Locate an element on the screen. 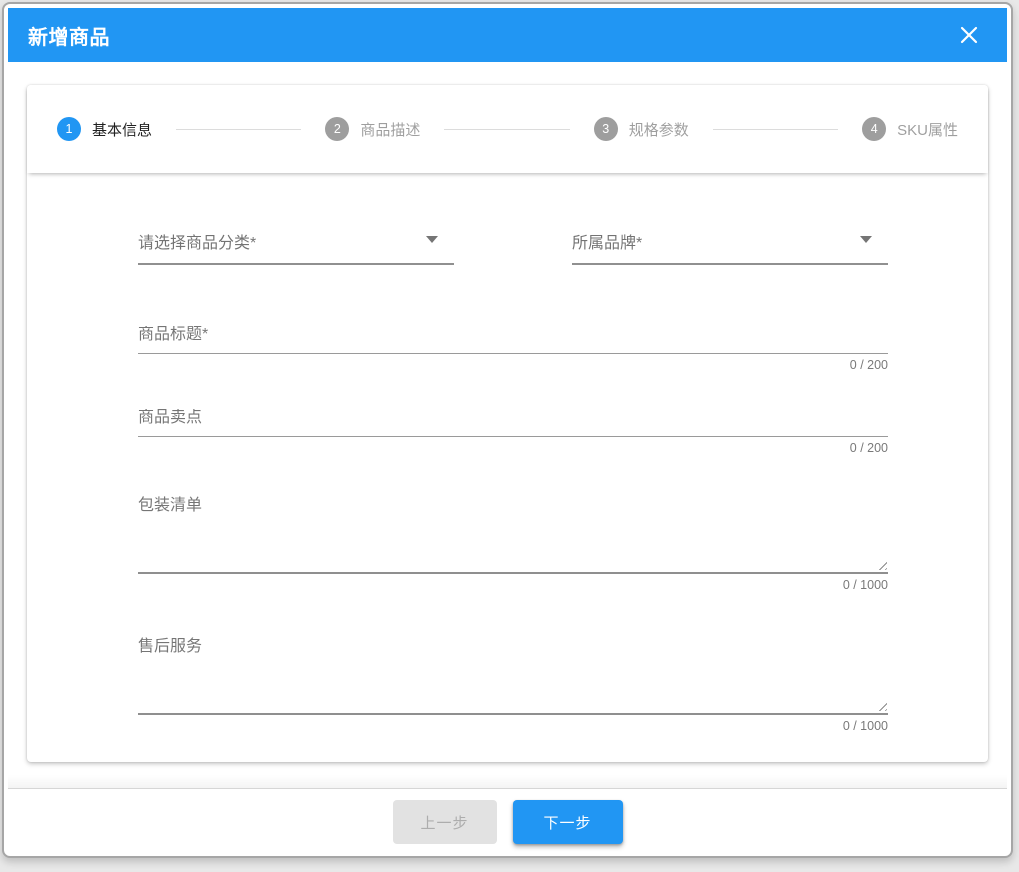 This screenshot has width=1019, height=872. stepper-step-description: 2 商品描述 is located at coordinates (372, 129).